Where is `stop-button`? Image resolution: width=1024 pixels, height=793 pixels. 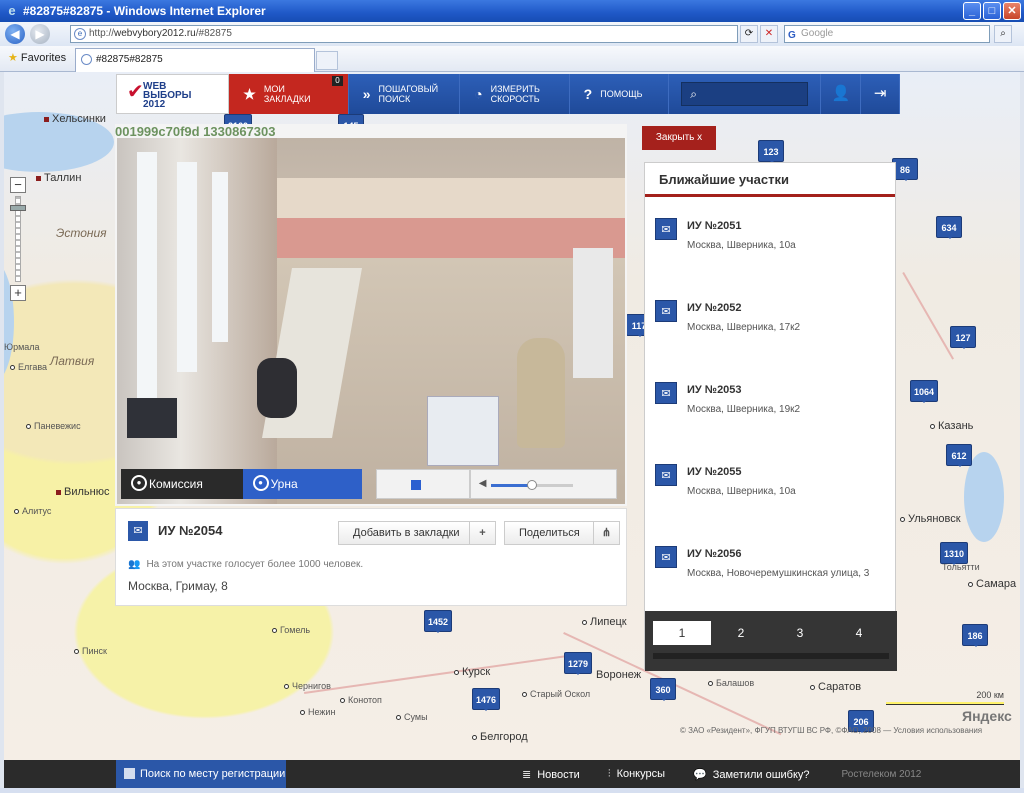 stop-button is located at coordinates (423, 484).